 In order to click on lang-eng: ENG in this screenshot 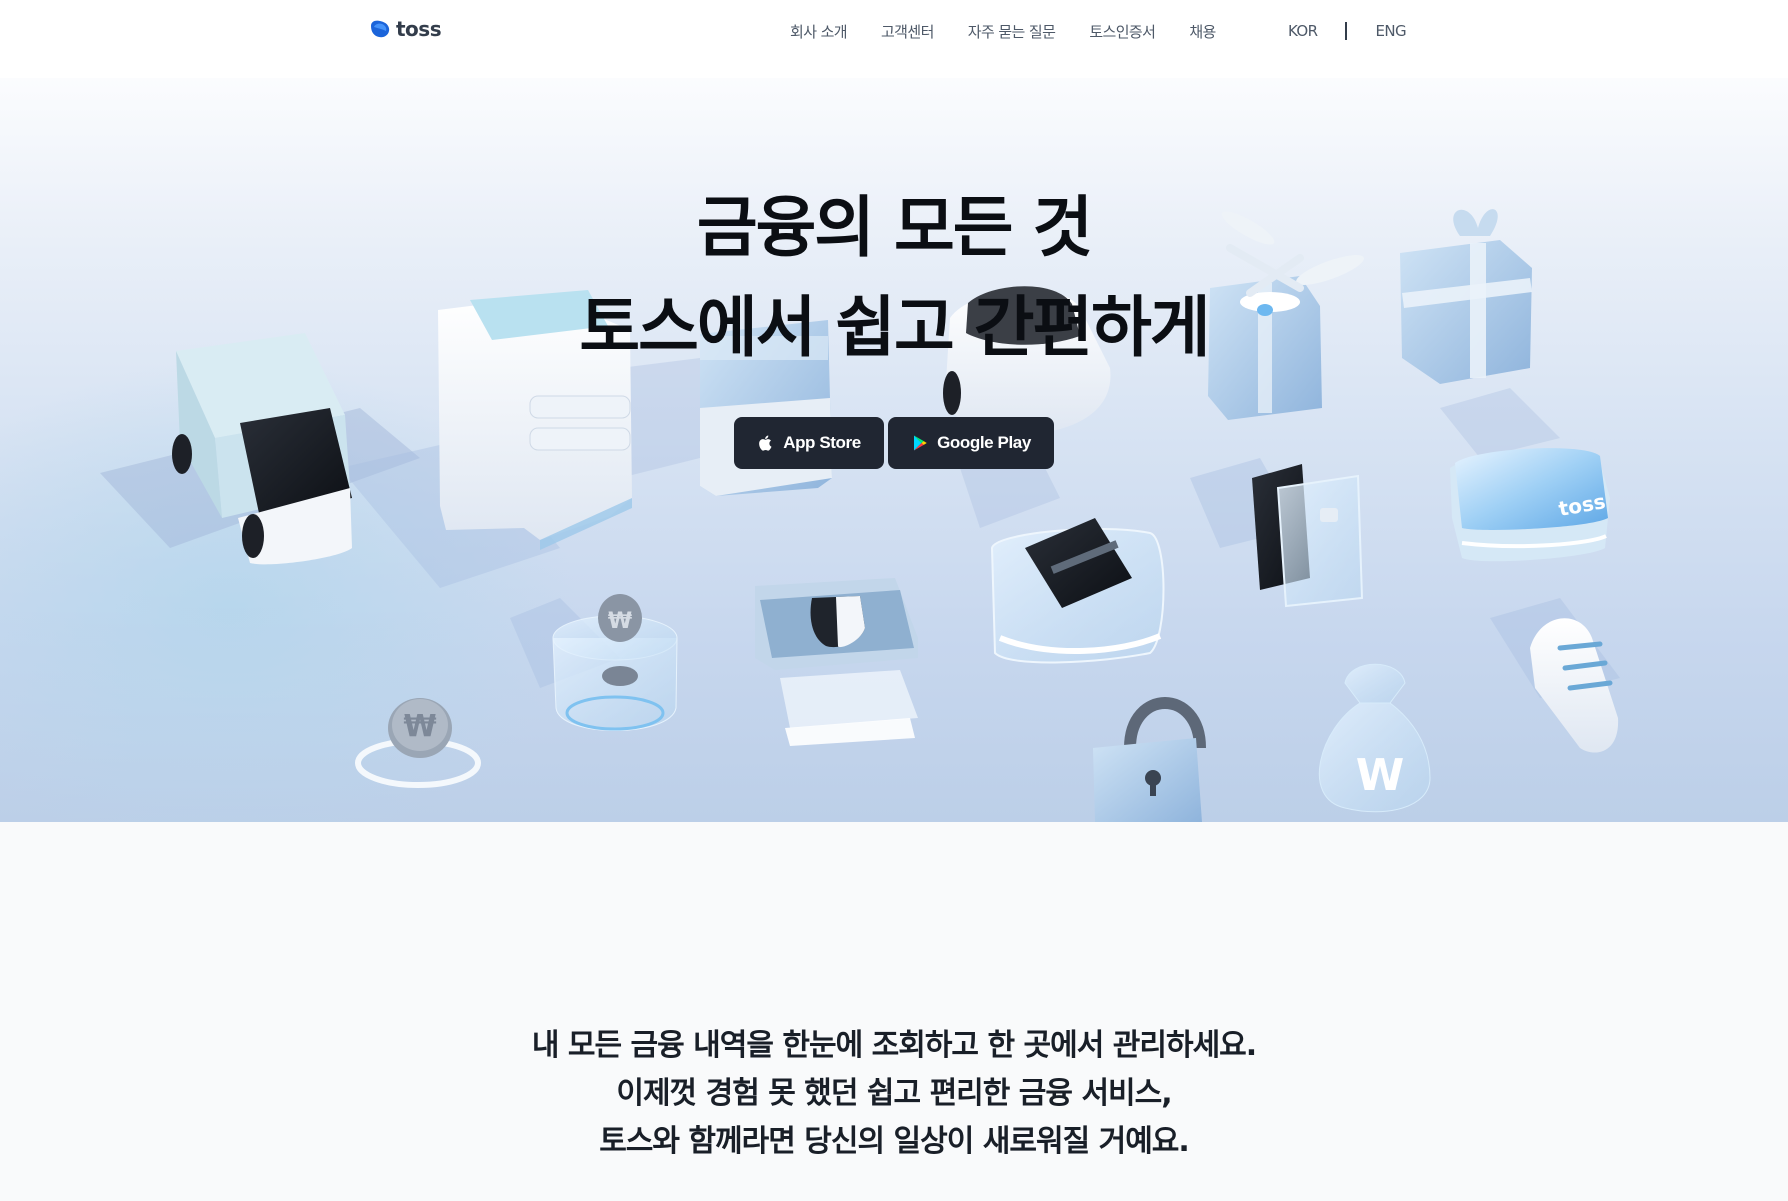, I will do `click(1390, 31)`.